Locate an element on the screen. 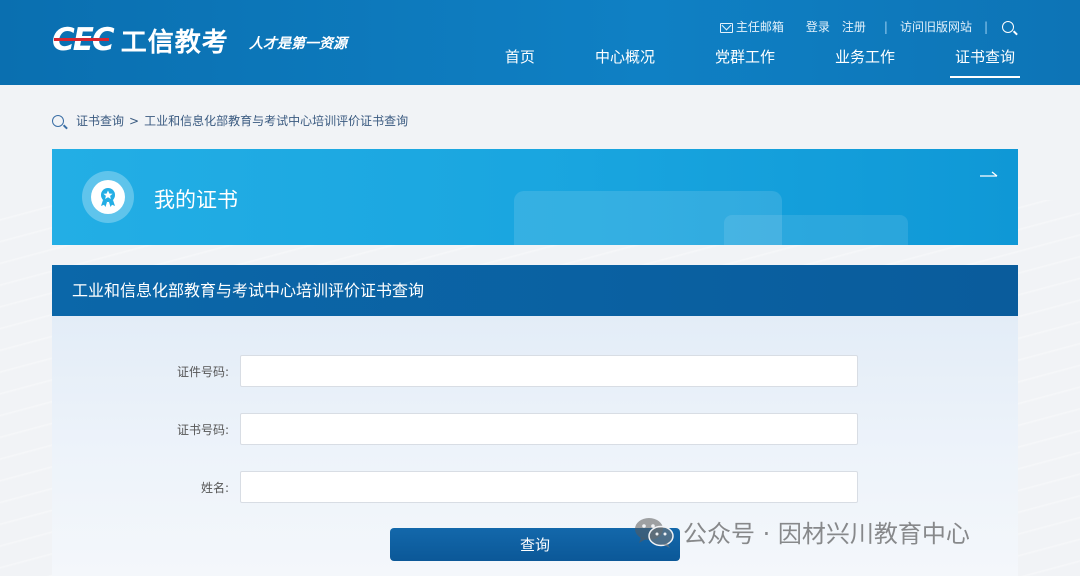 This screenshot has height=576, width=1080. nav-business-work: 业务工作 is located at coordinates (865, 61).